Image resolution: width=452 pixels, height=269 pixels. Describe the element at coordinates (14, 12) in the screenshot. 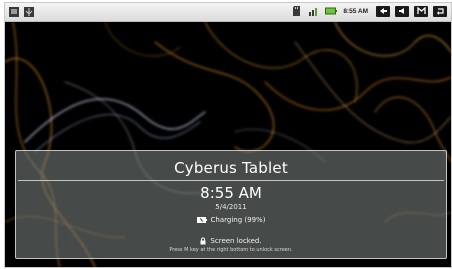

I see `screenshot-icon` at that location.